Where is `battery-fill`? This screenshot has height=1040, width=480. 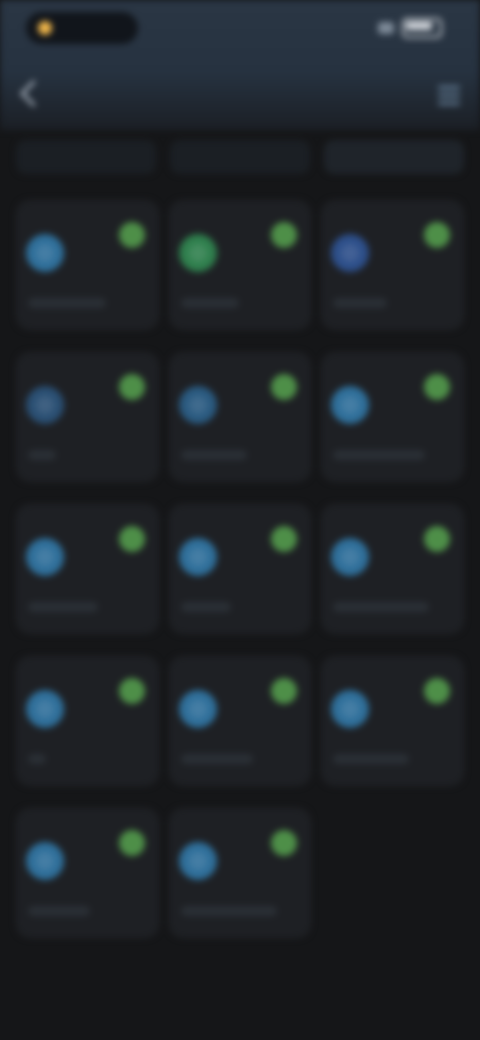
battery-fill is located at coordinates (419, 26).